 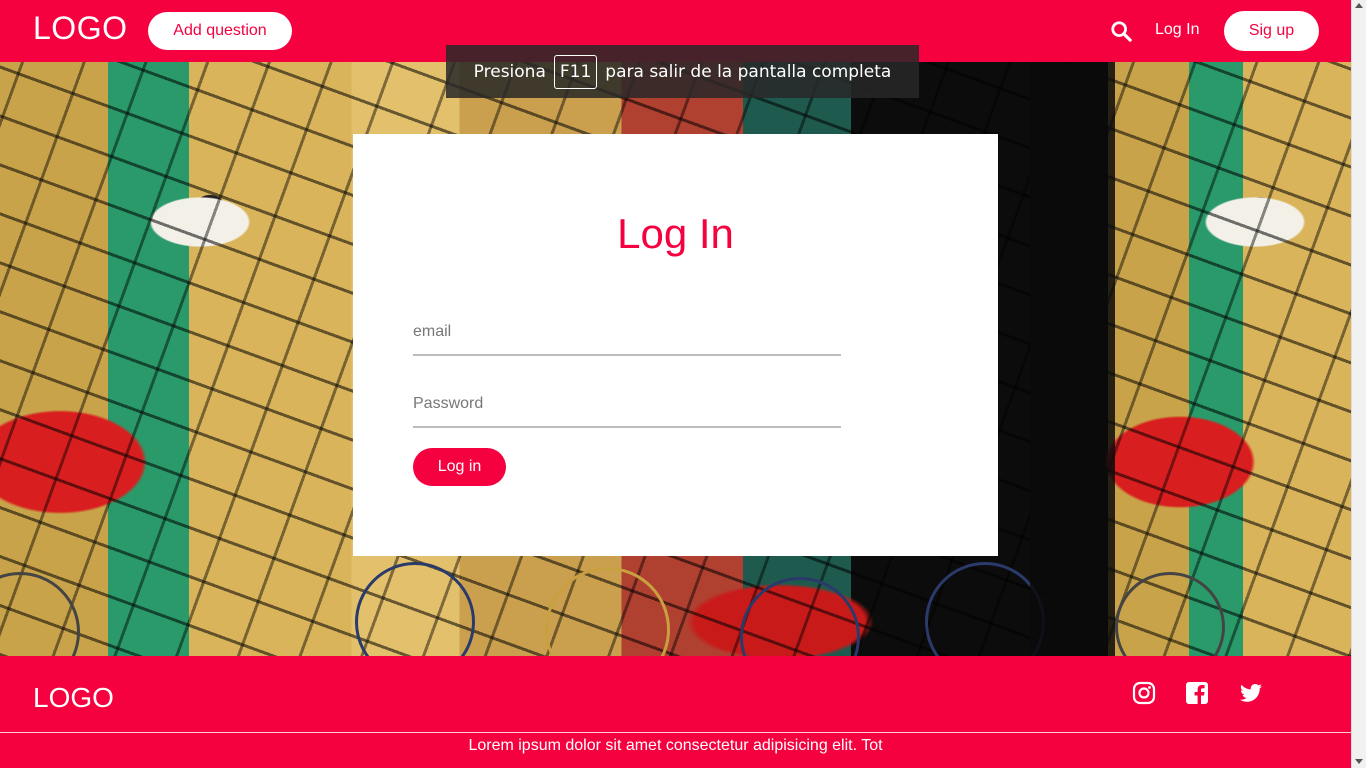 I want to click on header-logo: LOGO, so click(x=80, y=28).